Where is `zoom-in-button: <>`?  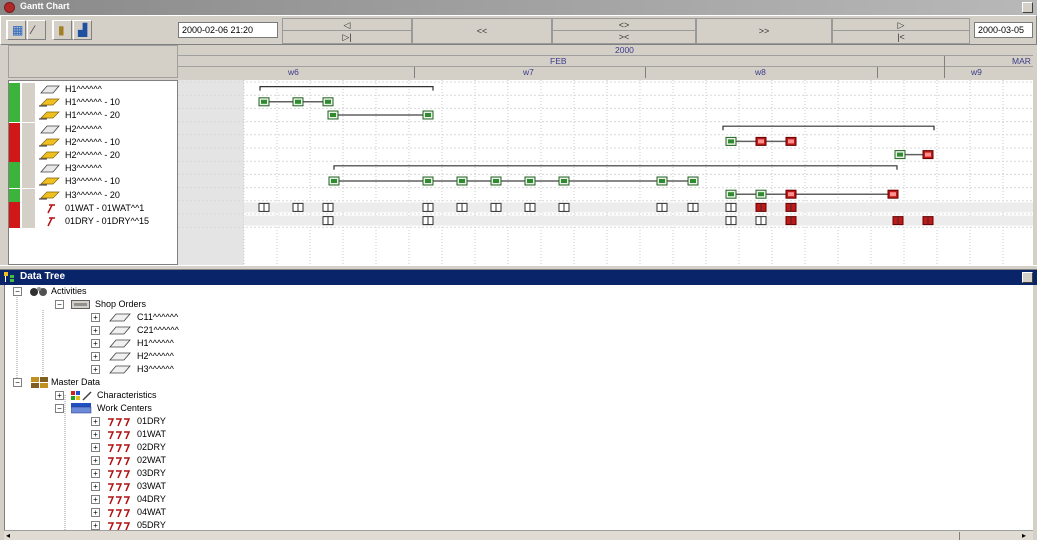
zoom-in-button: <> is located at coordinates (624, 25).